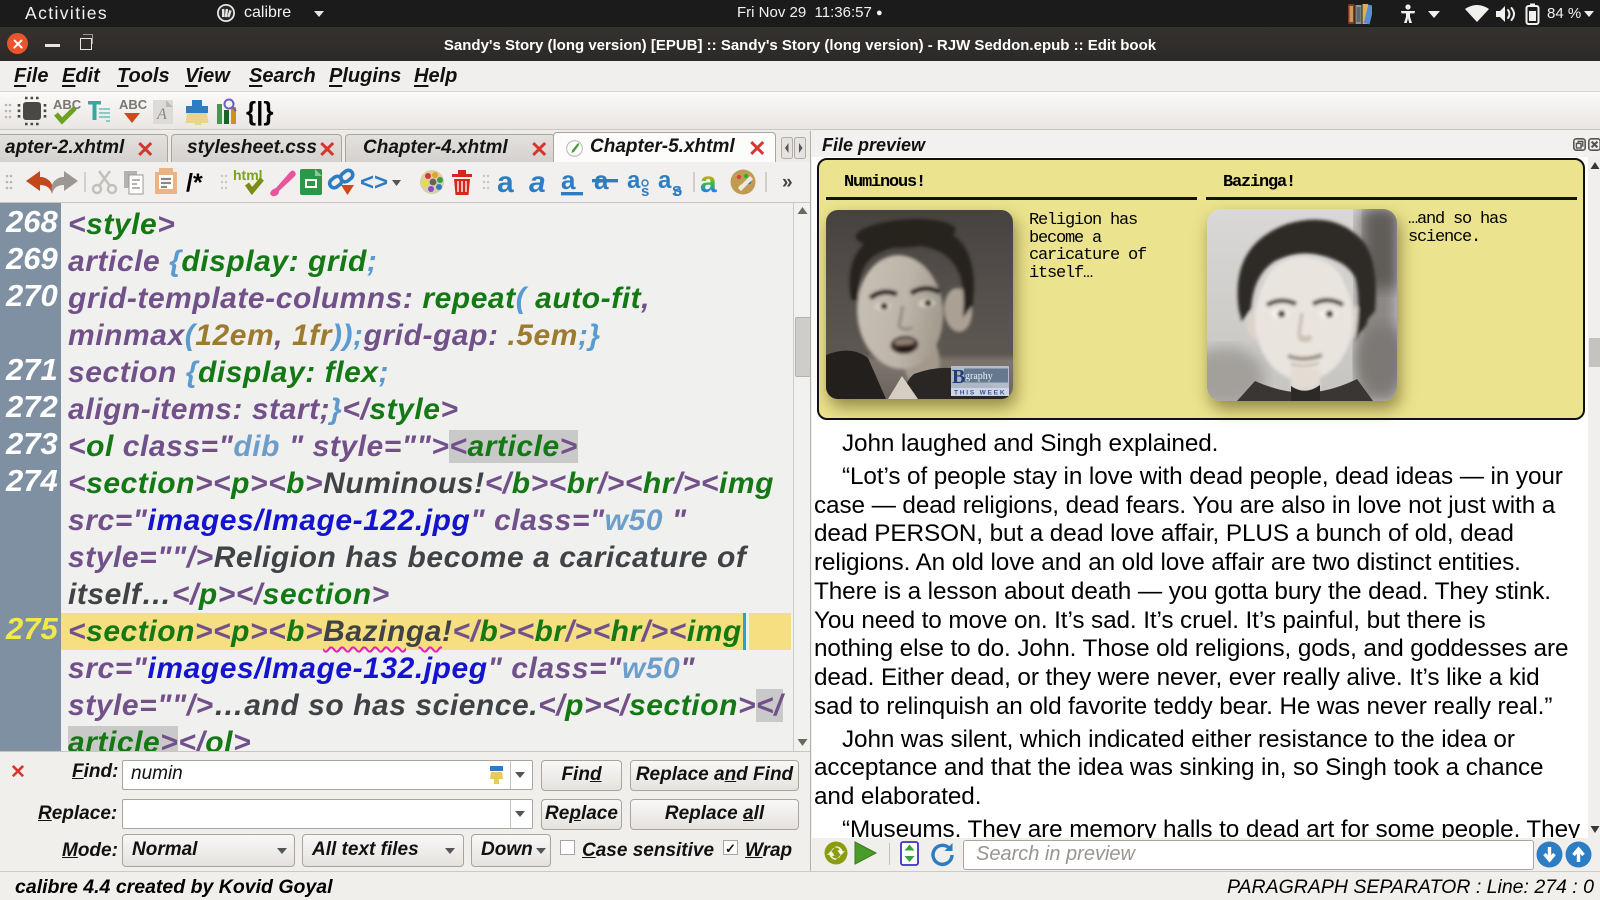 The height and width of the screenshot is (900, 1600). Describe the element at coordinates (161, 114) in the screenshot. I see `svg-text: A` at that location.